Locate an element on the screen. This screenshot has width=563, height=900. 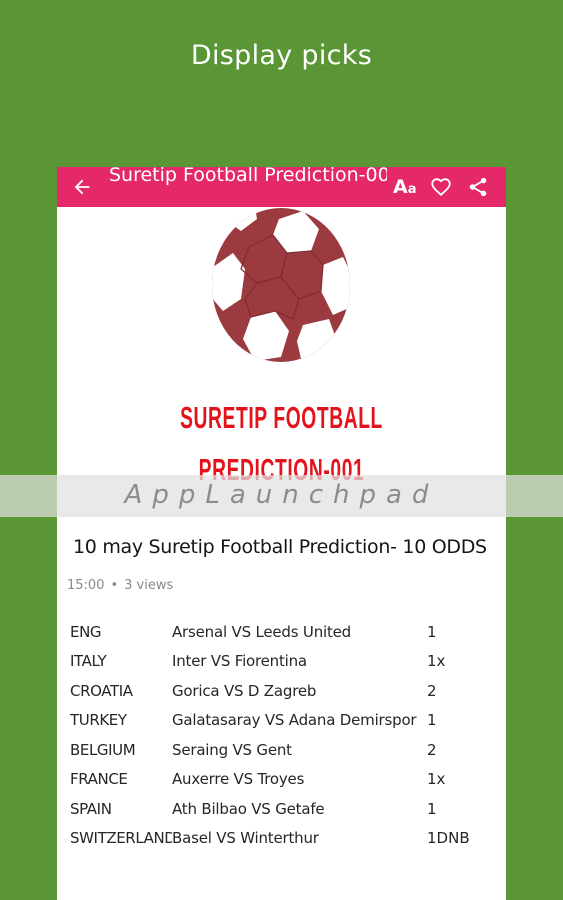
post-time: 15:00 is located at coordinates (86, 585).